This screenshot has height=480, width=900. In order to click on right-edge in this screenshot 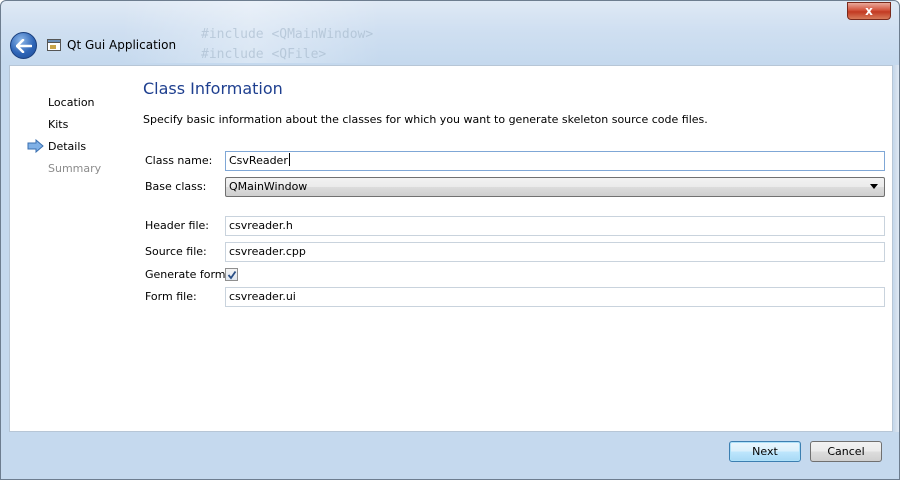, I will do `click(896, 248)`.